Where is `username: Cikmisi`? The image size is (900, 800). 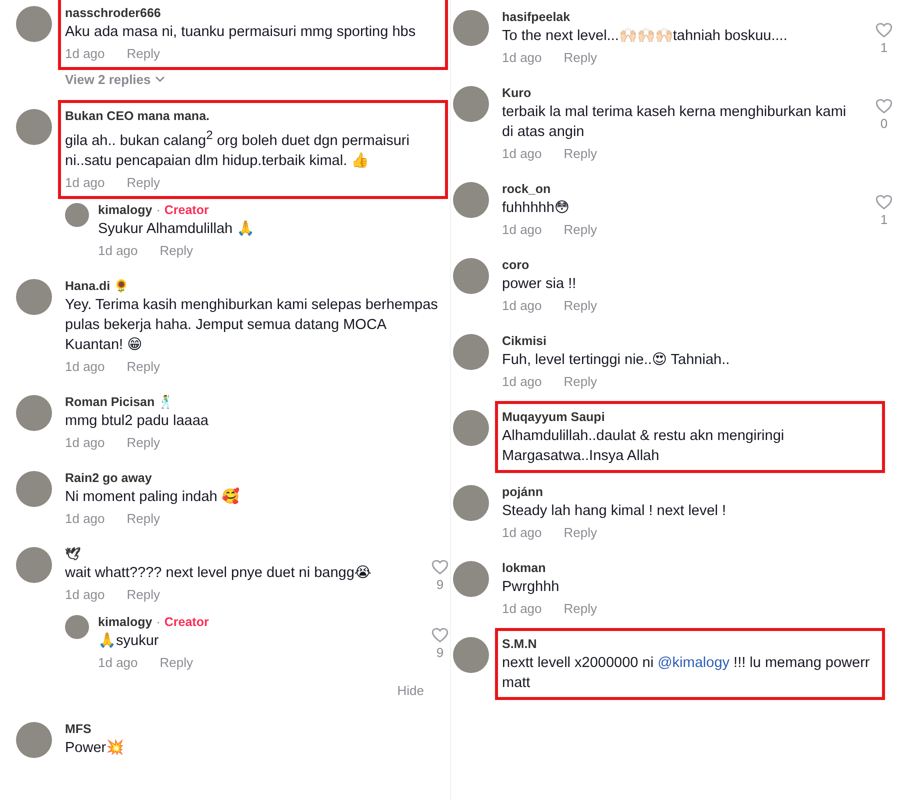
username: Cikmisi is located at coordinates (524, 341).